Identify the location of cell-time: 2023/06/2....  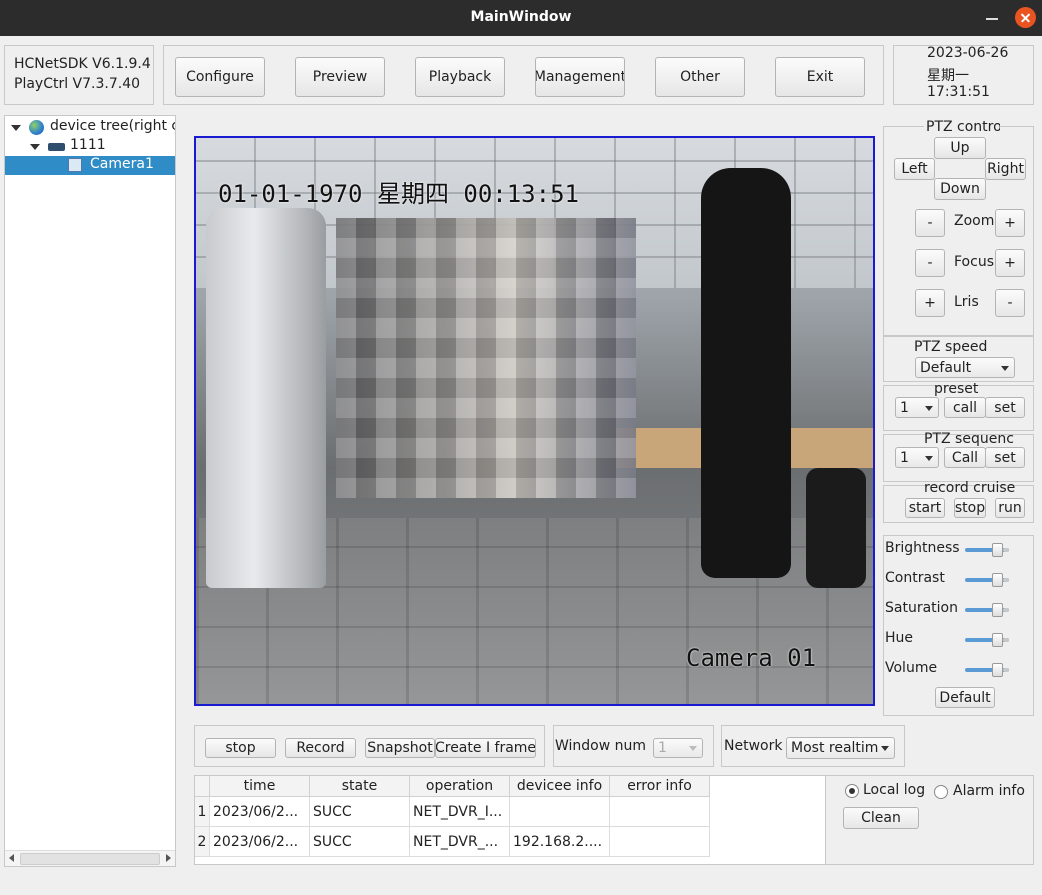
(259, 811).